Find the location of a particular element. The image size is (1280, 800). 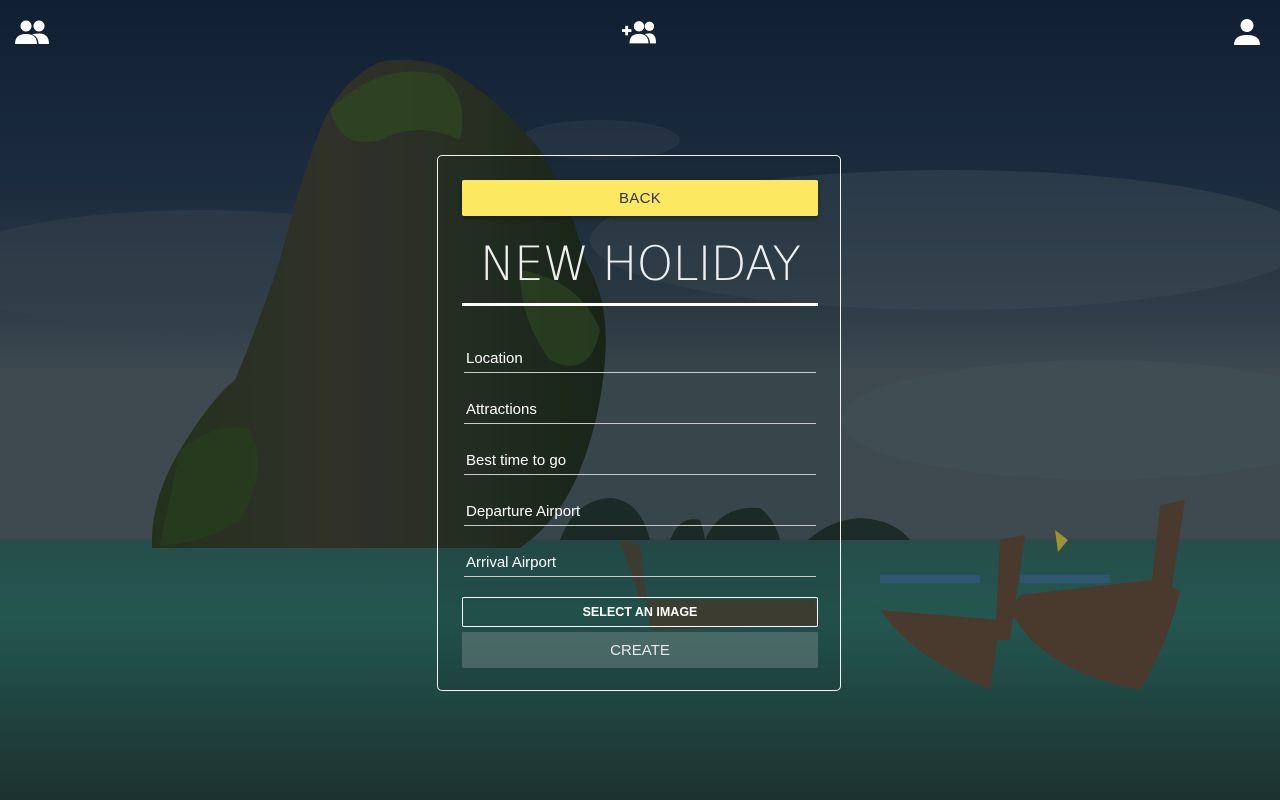

arrival-airport-field is located at coordinates (640, 563).